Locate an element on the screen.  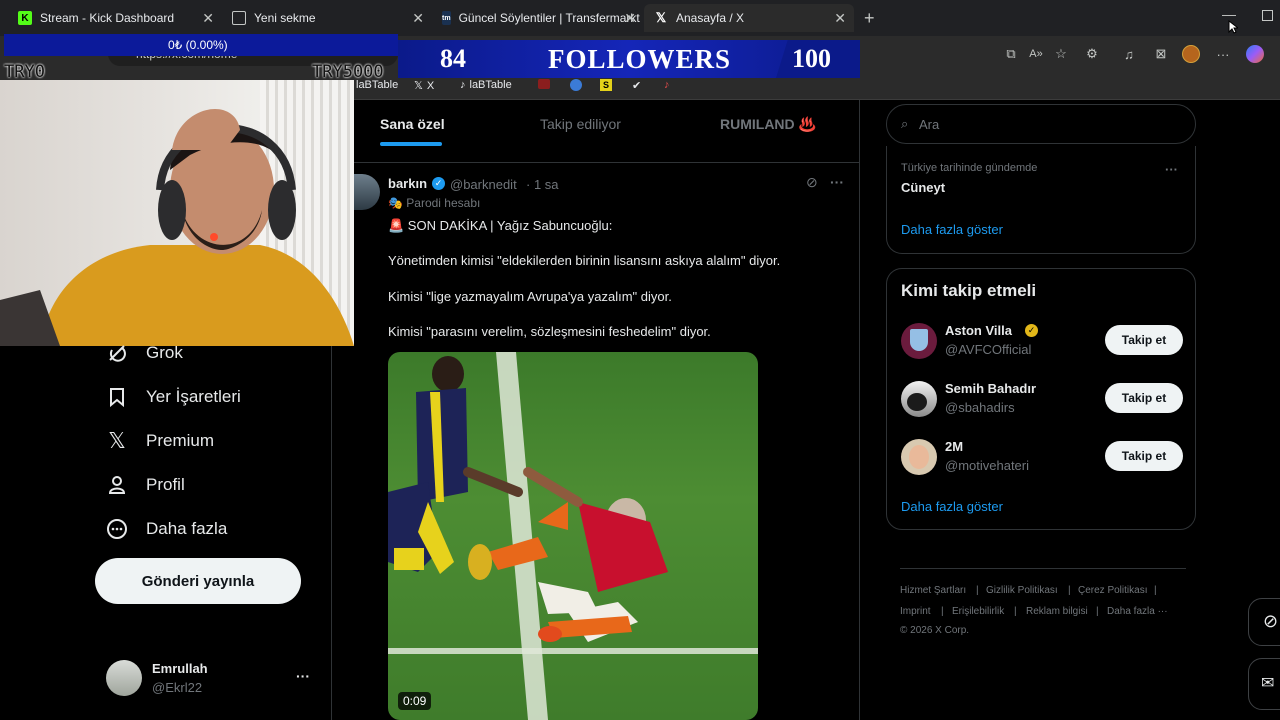
nav-item-profile: Profil is located at coordinates (144, 485).